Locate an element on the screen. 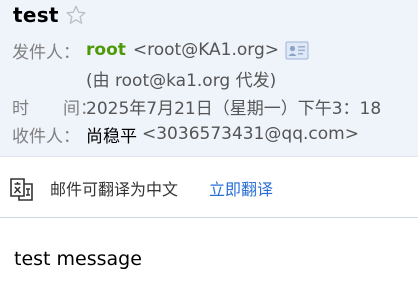 Image resolution: width=418 pixels, height=304 pixels. to-row: 收件人： 尚稳平 <3036573431@qq.com> is located at coordinates (185, 134).